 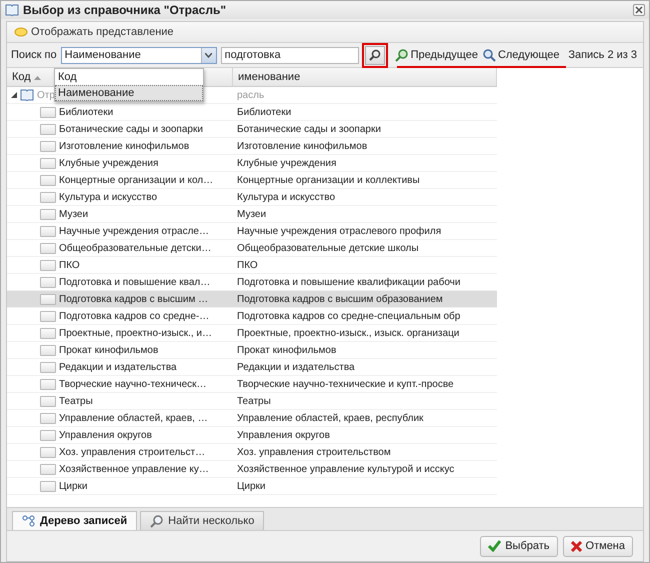 I want to click on tree-row: Редакции и издательства Редакции и издательства, so click(x=252, y=367).